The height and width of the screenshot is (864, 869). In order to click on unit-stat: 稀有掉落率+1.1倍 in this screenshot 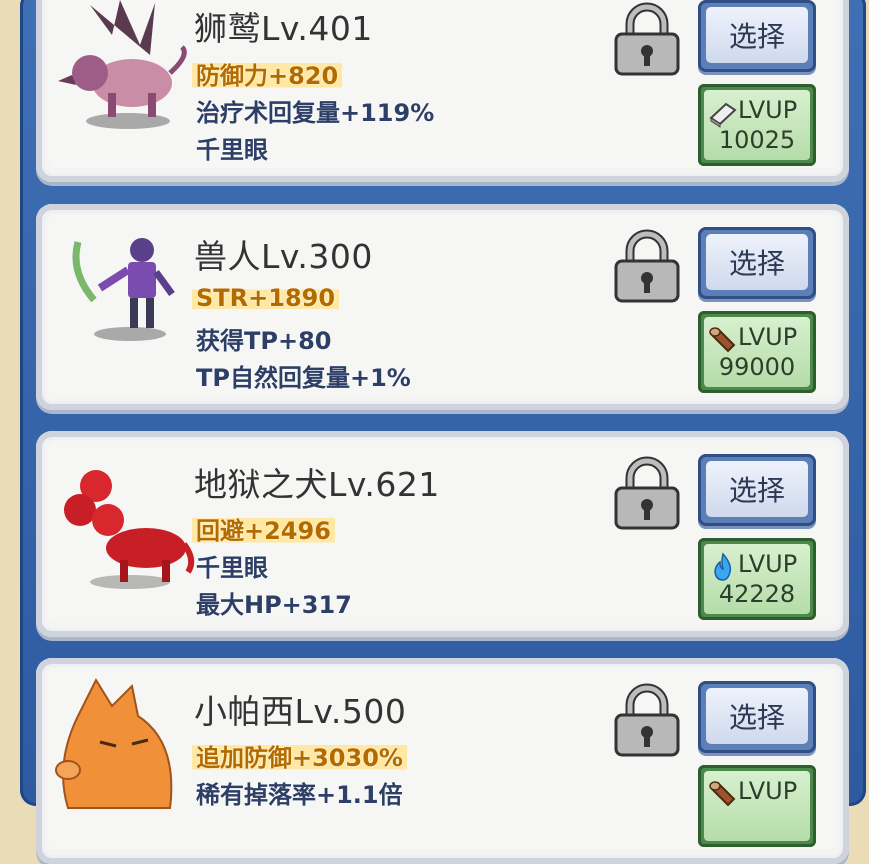, I will do `click(299, 795)`.